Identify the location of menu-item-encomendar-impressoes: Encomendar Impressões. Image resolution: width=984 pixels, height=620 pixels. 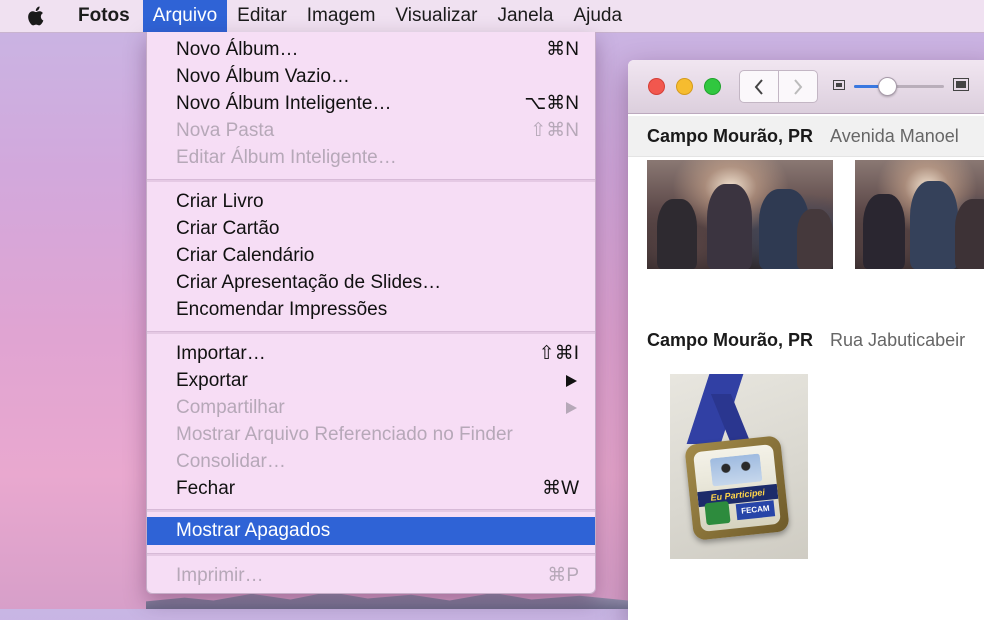
(371, 309).